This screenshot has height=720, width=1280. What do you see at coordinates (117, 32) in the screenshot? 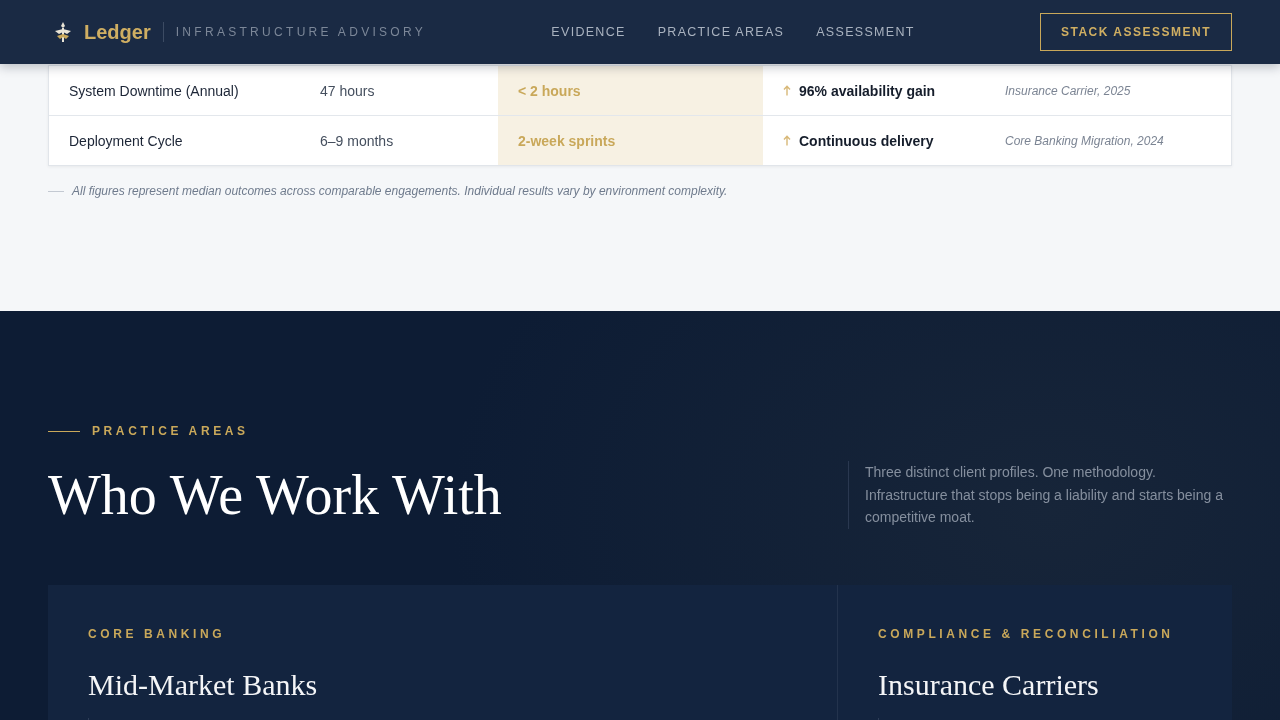
I see `brand-name: Ledger` at bounding box center [117, 32].